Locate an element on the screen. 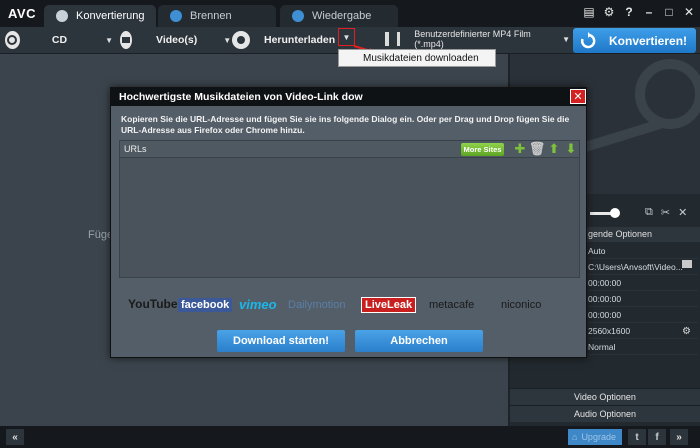  dailymotion-logo: Dailymotion is located at coordinates (317, 305).